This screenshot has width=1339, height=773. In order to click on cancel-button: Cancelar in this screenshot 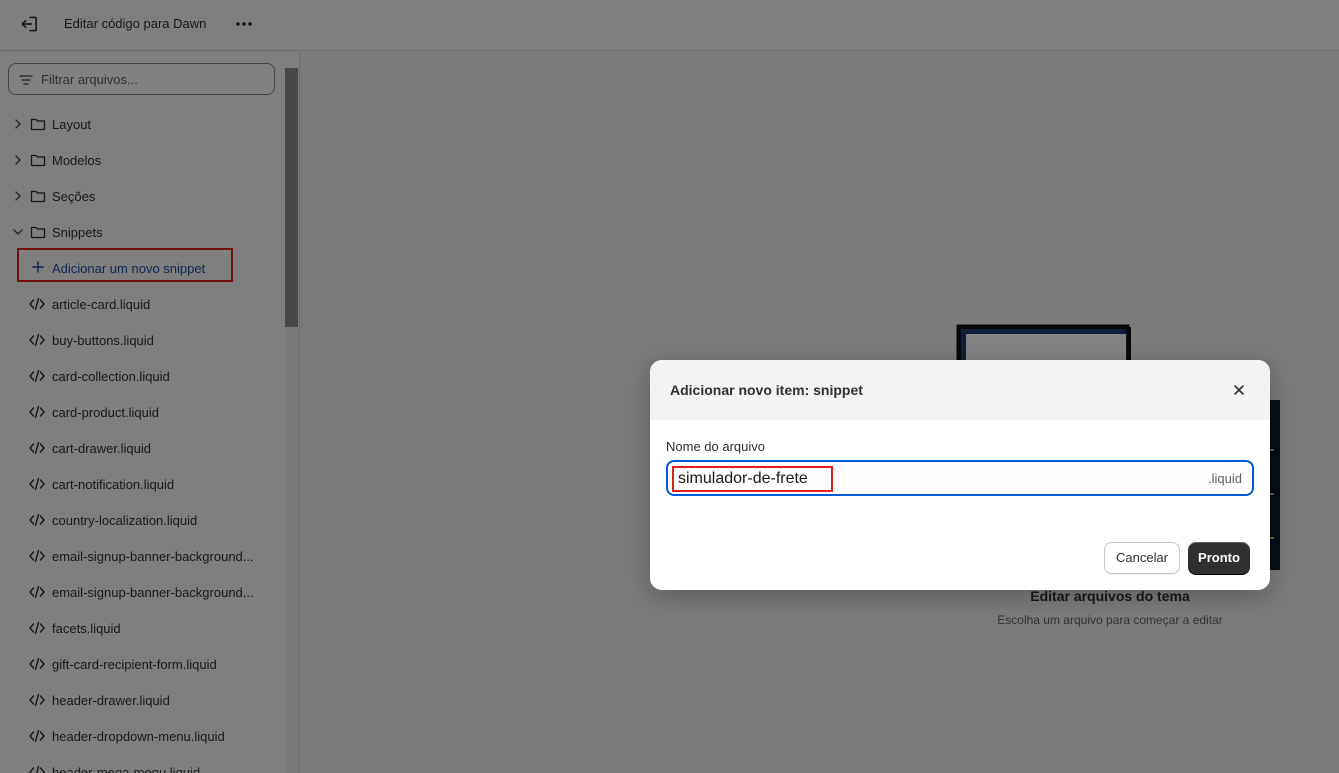, I will do `click(1142, 558)`.